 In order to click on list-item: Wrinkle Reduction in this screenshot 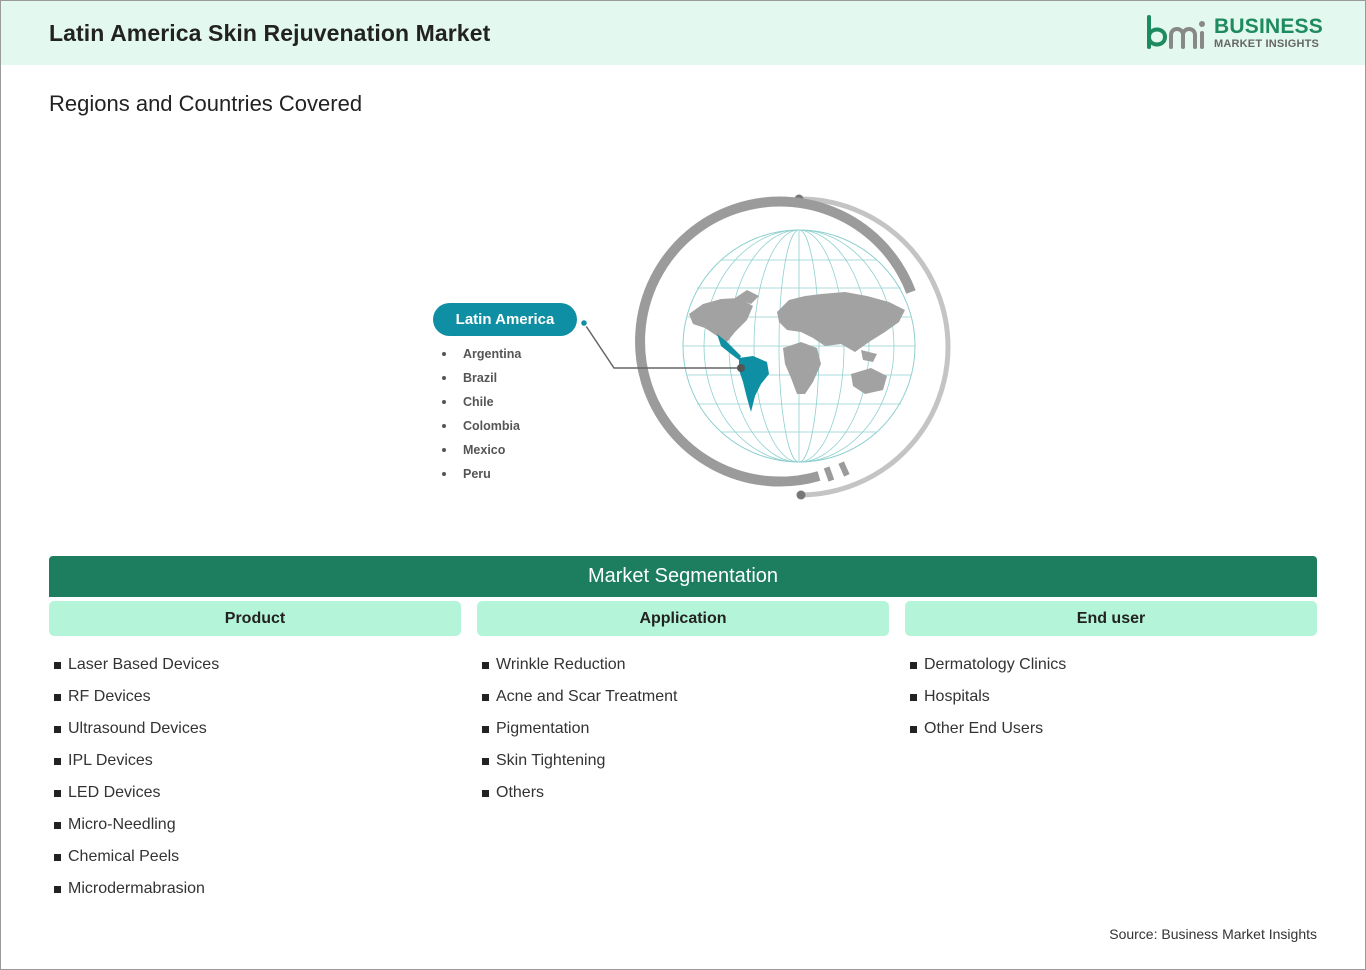, I will do `click(579, 669)`.